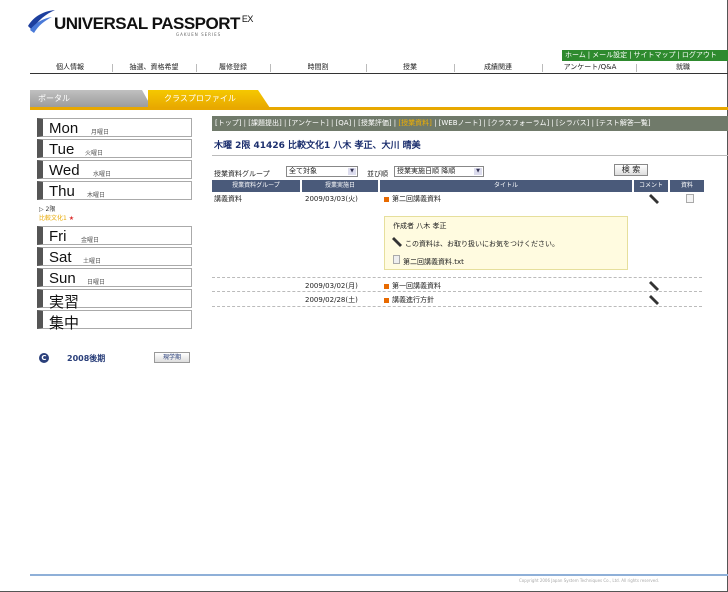  What do you see at coordinates (114, 148) in the screenshot?
I see `day-tuesday: Tue 火曜日` at bounding box center [114, 148].